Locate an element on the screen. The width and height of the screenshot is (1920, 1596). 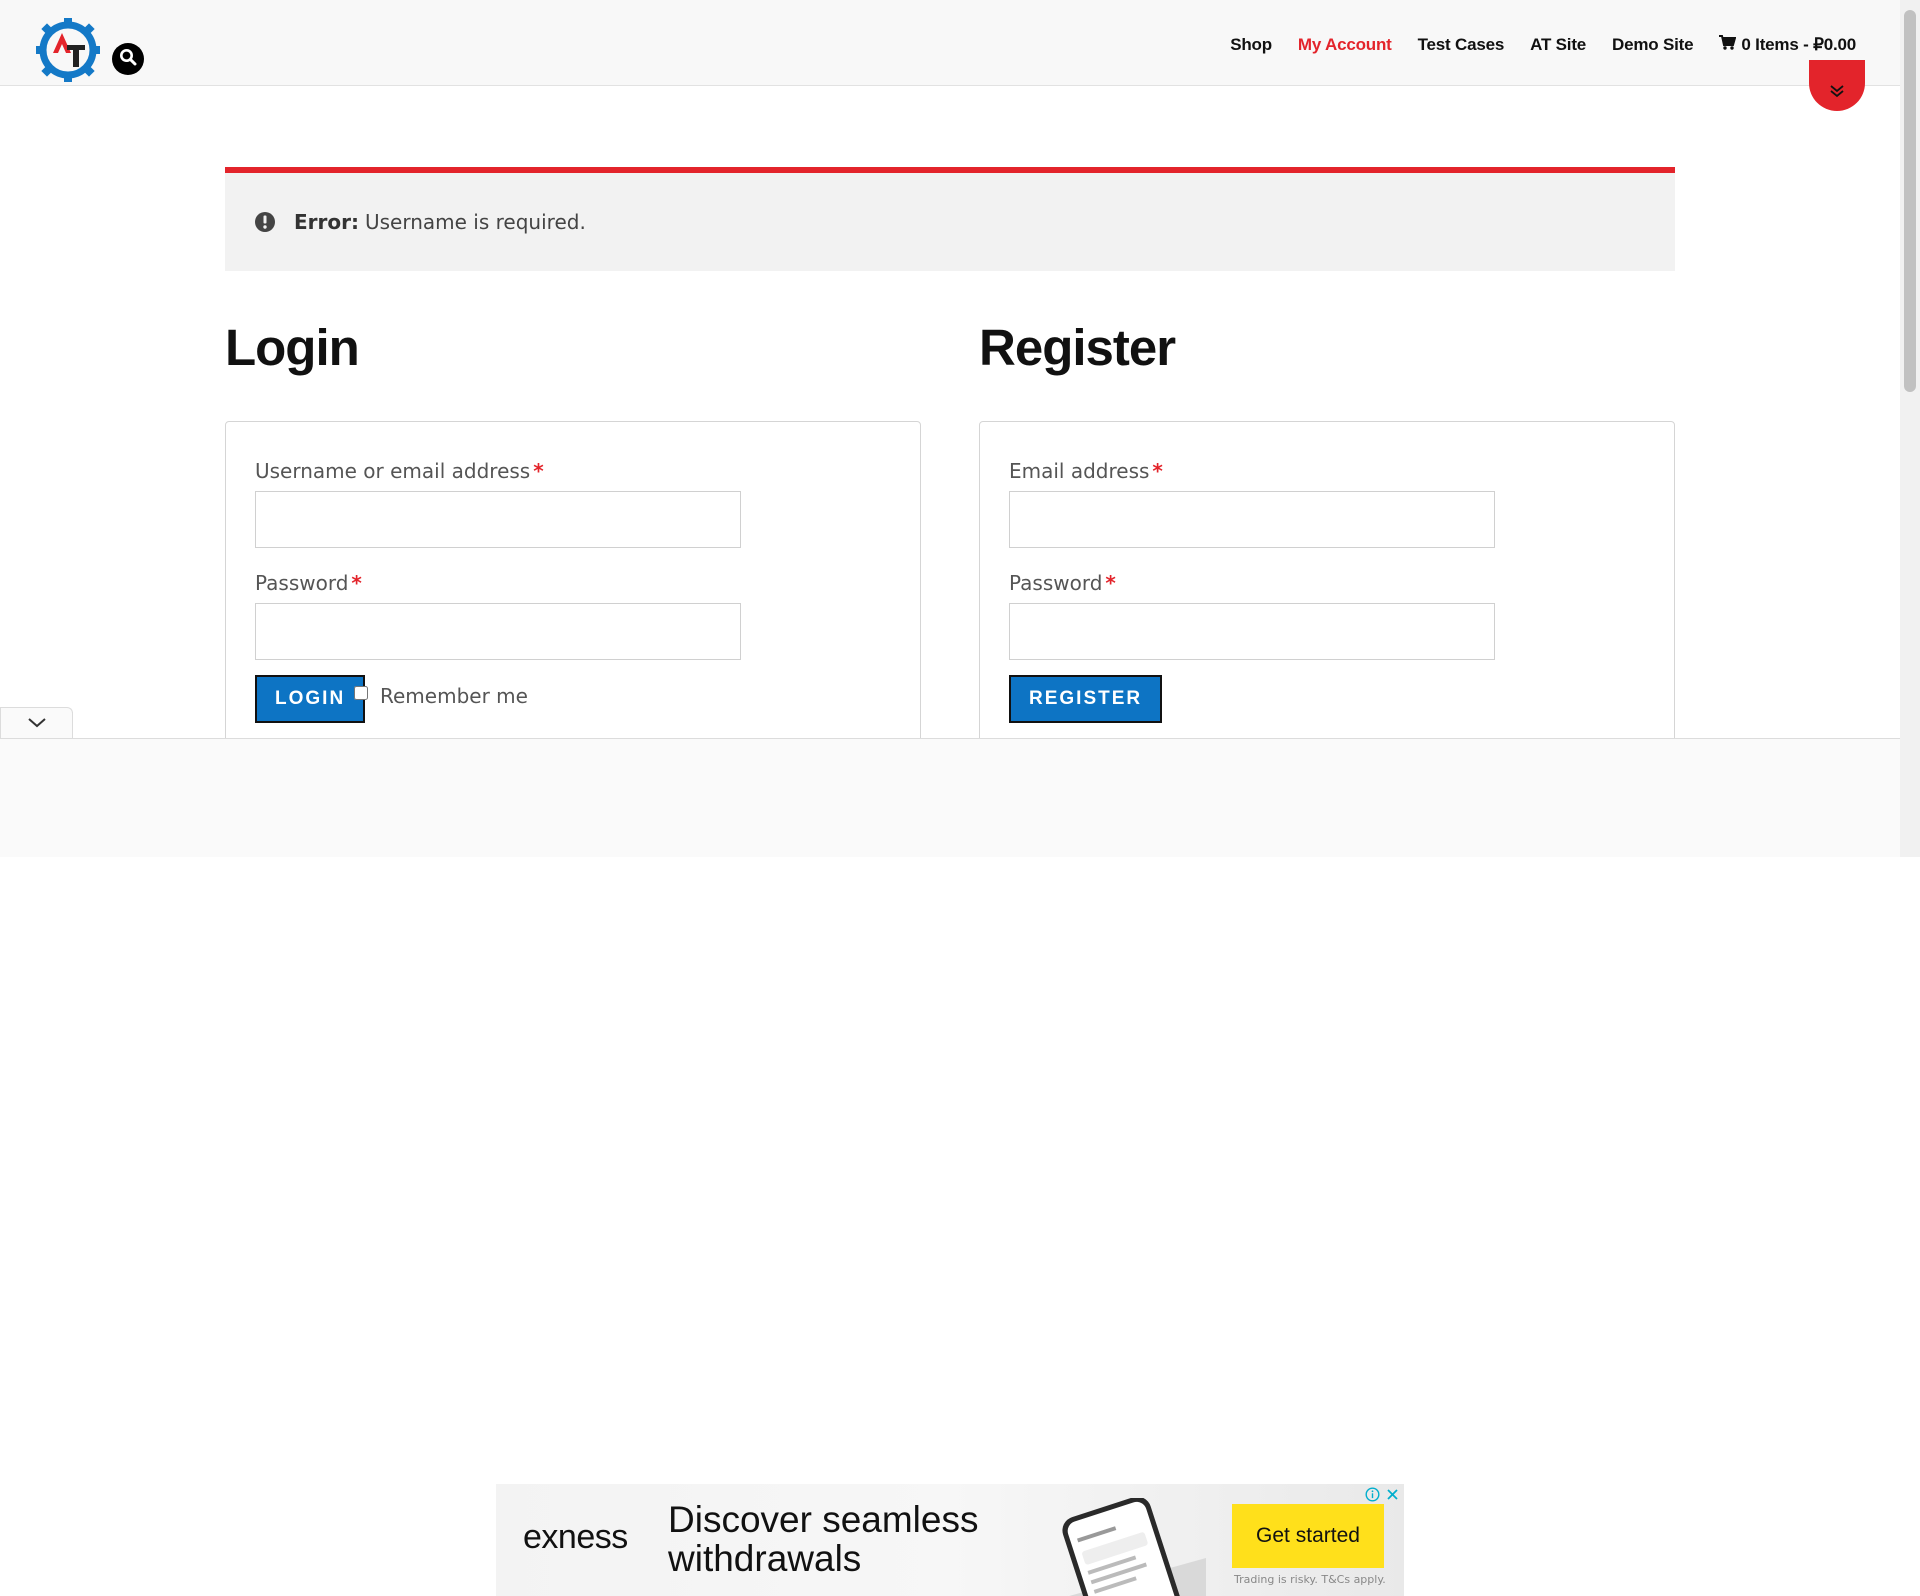
search-icon is located at coordinates (128, 59).